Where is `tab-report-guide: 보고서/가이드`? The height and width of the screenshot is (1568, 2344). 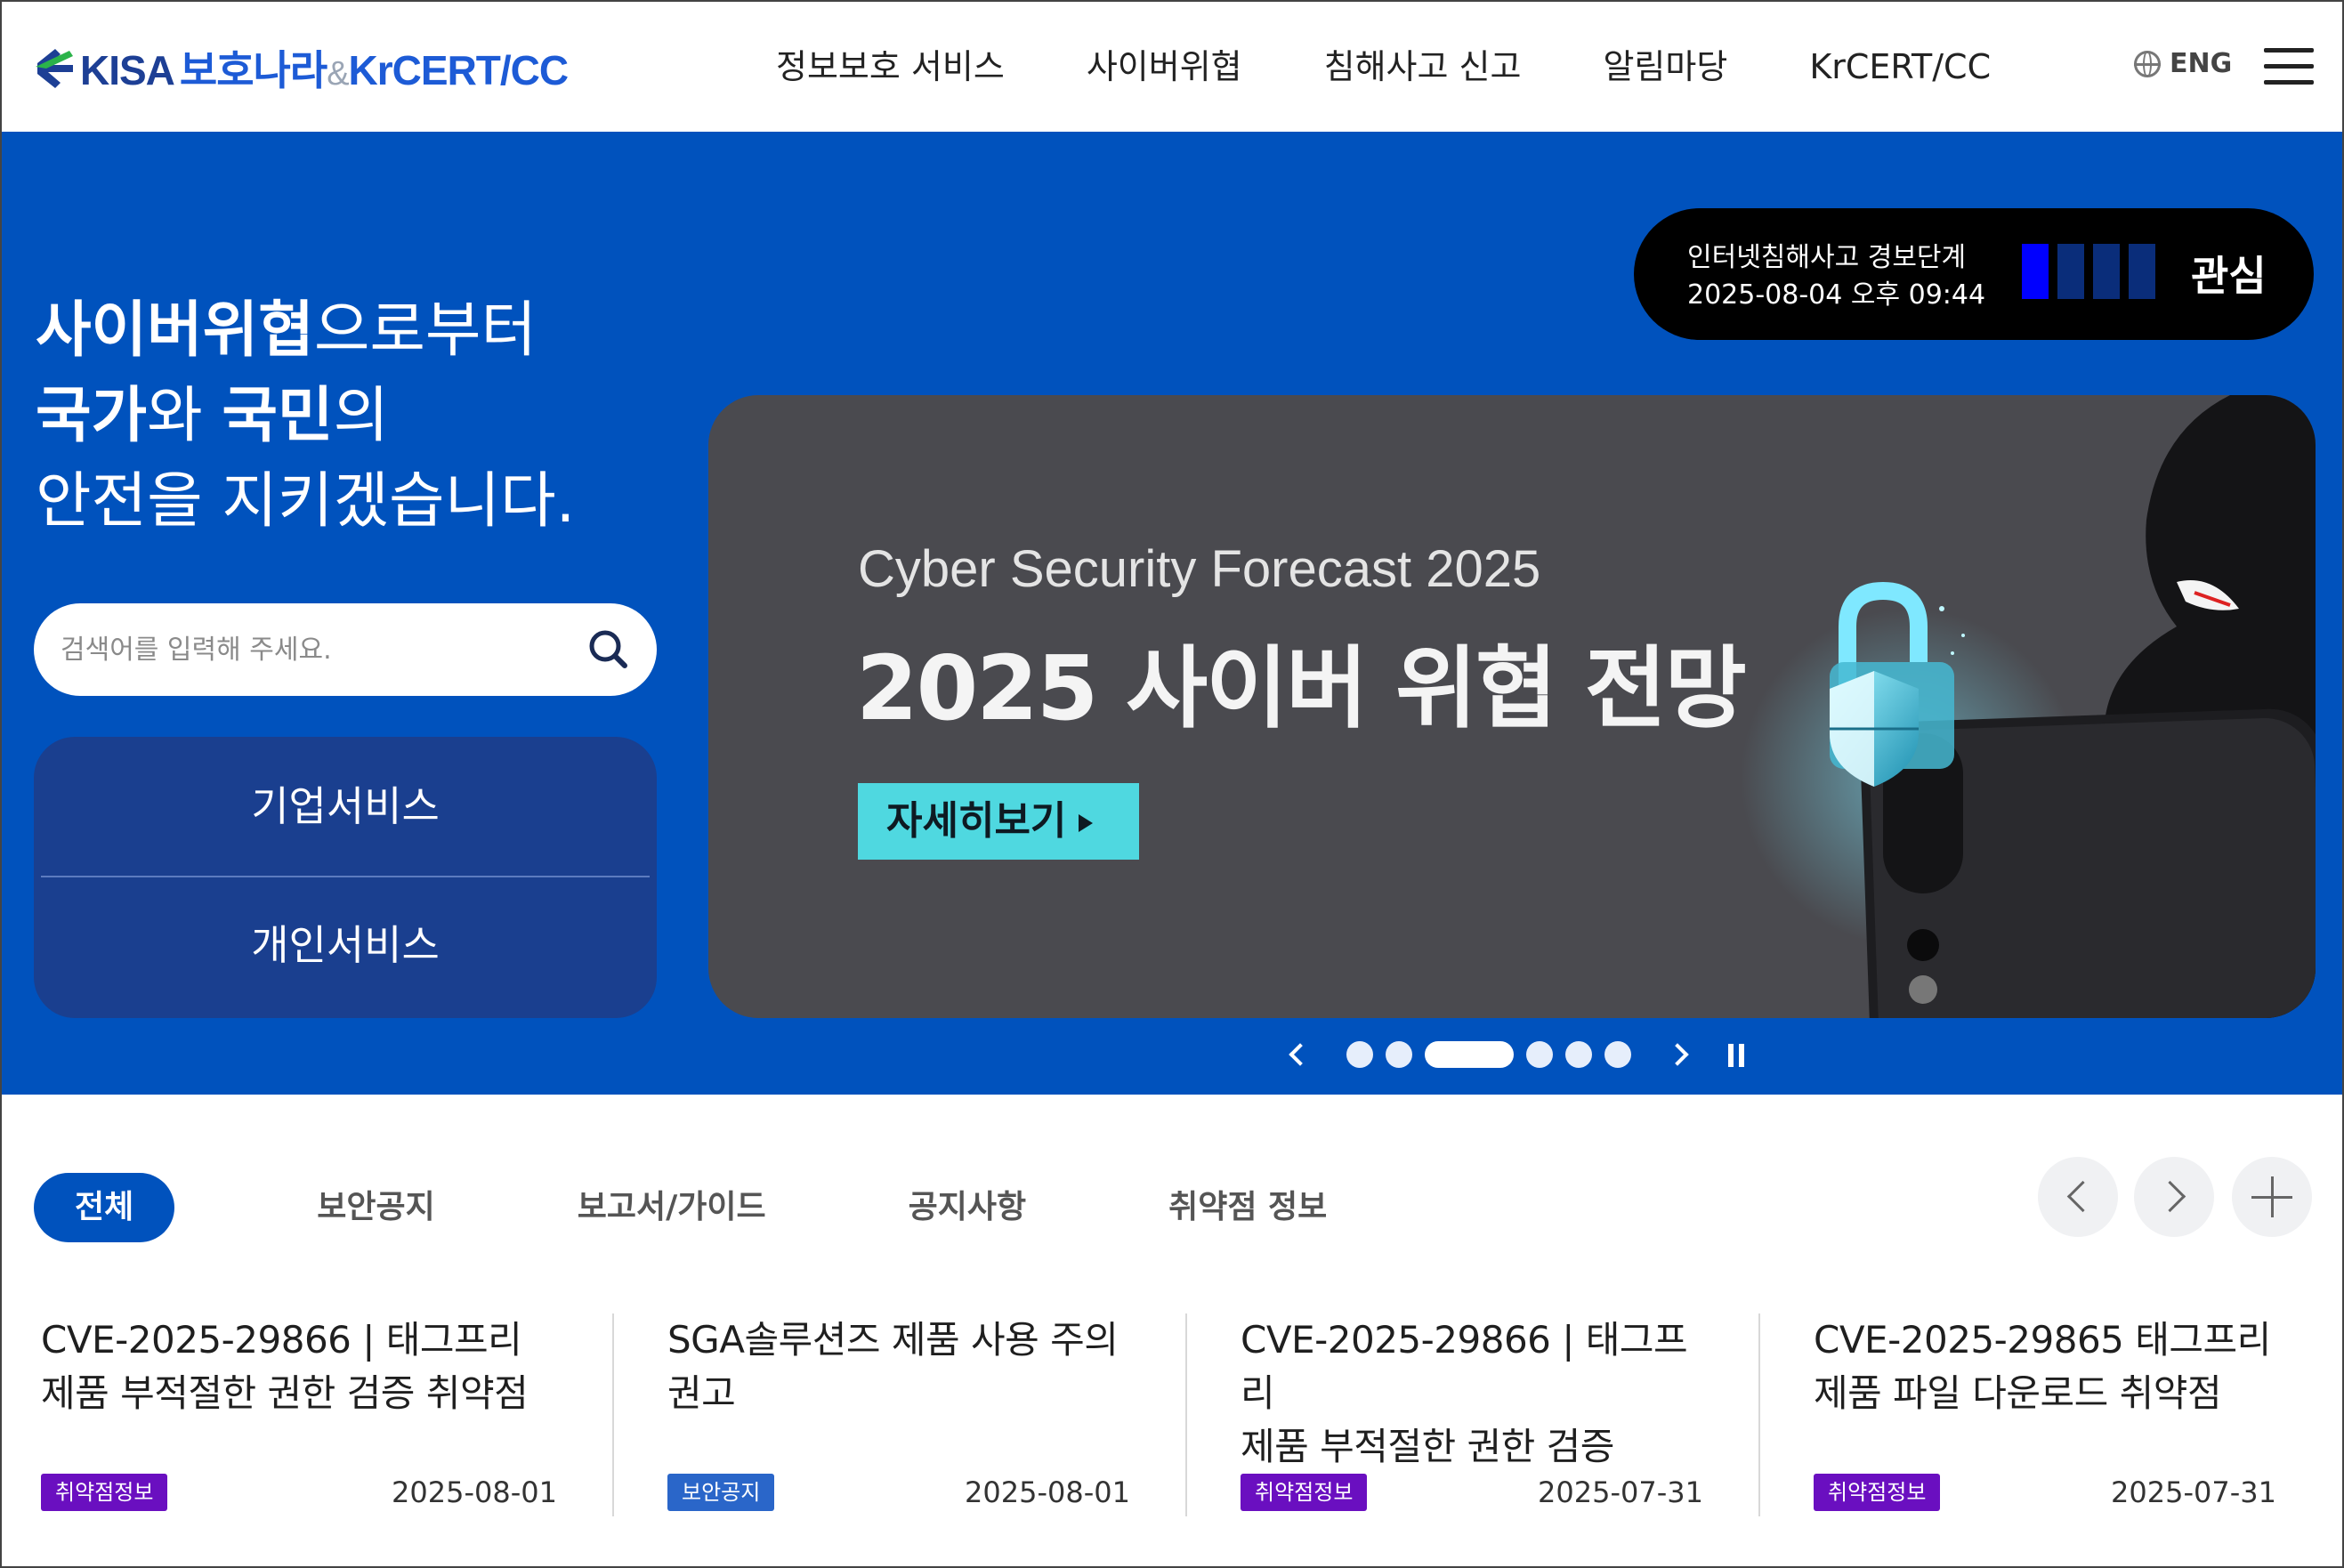
tab-report-guide: 보고서/가이드 is located at coordinates (672, 1207).